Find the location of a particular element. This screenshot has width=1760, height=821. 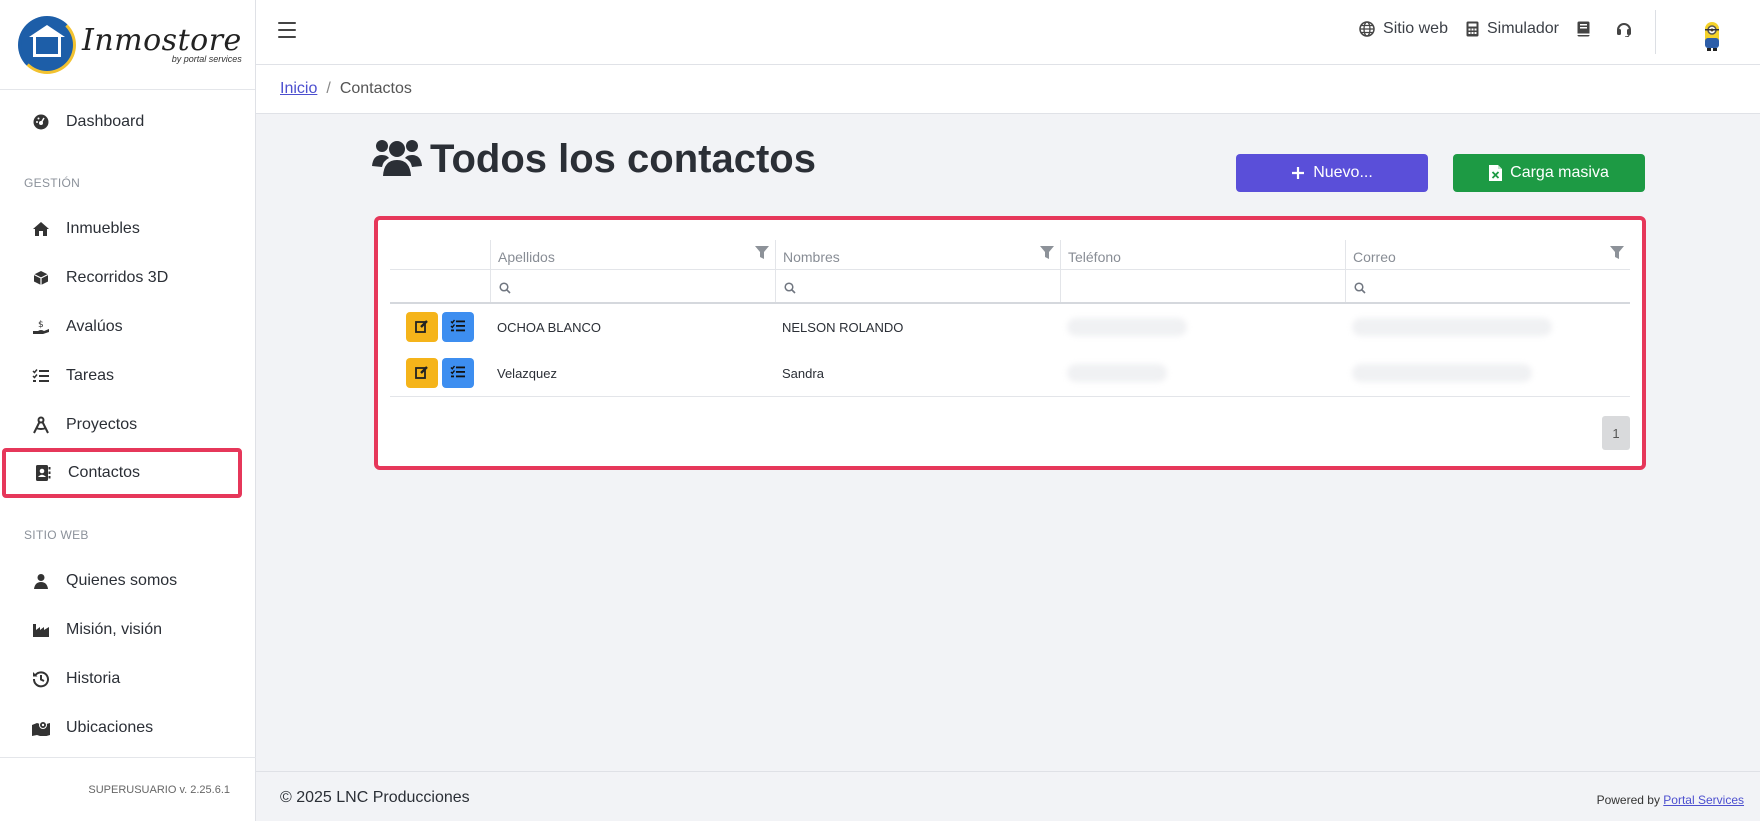

support-button is located at coordinates (1628, 29).